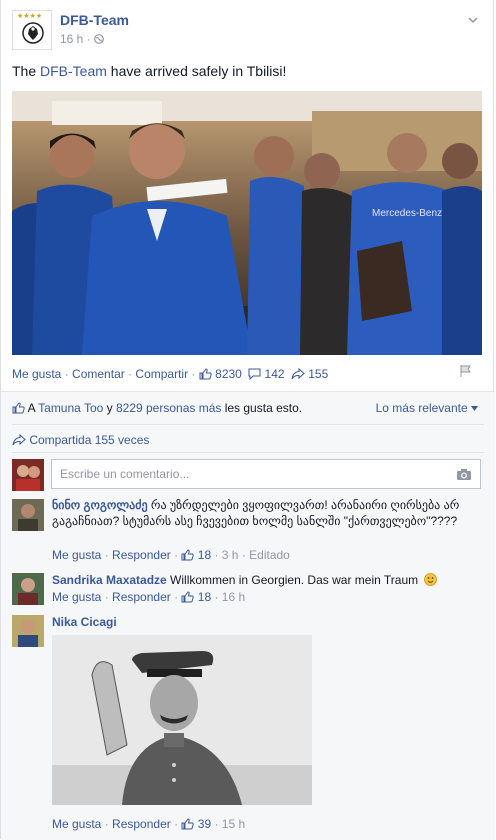  What do you see at coordinates (100, 505) in the screenshot?
I see `commenter-name-link: ნინო გოგოლაძე` at bounding box center [100, 505].